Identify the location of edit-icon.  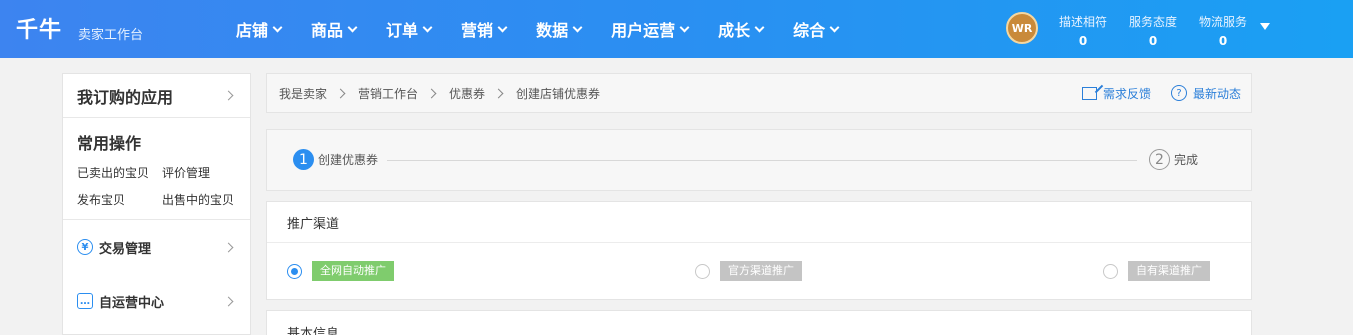
(1089, 93).